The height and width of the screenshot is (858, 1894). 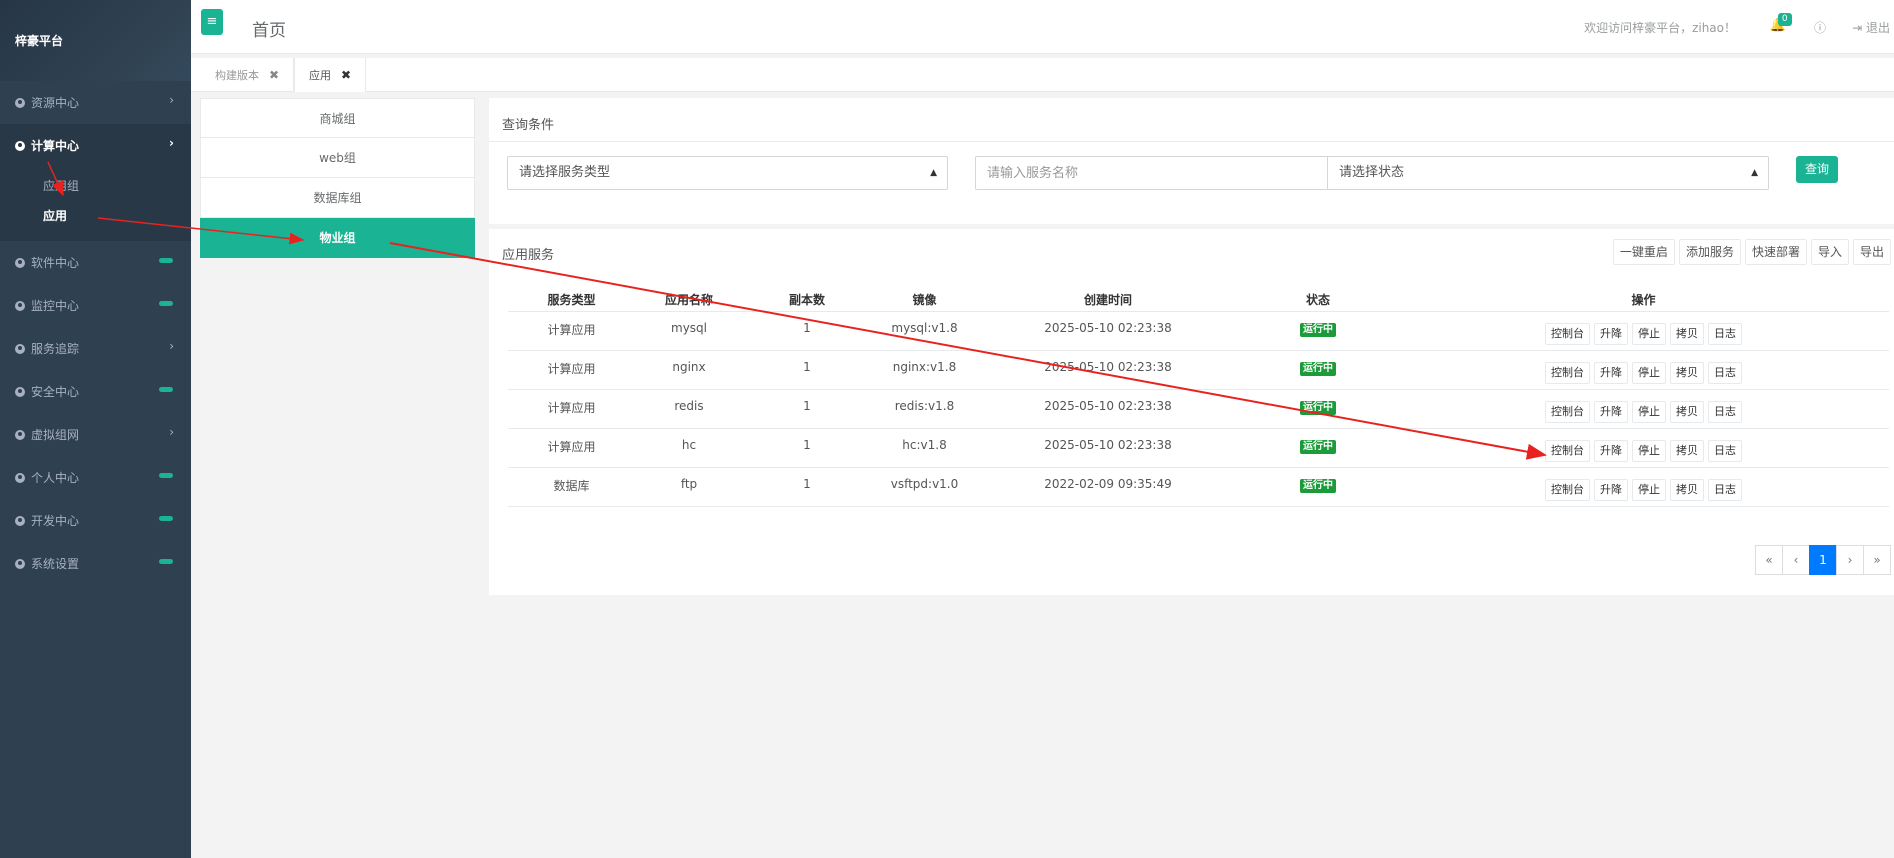 What do you see at coordinates (1796, 560) in the screenshot?
I see `prev-page-button: ‹` at bounding box center [1796, 560].